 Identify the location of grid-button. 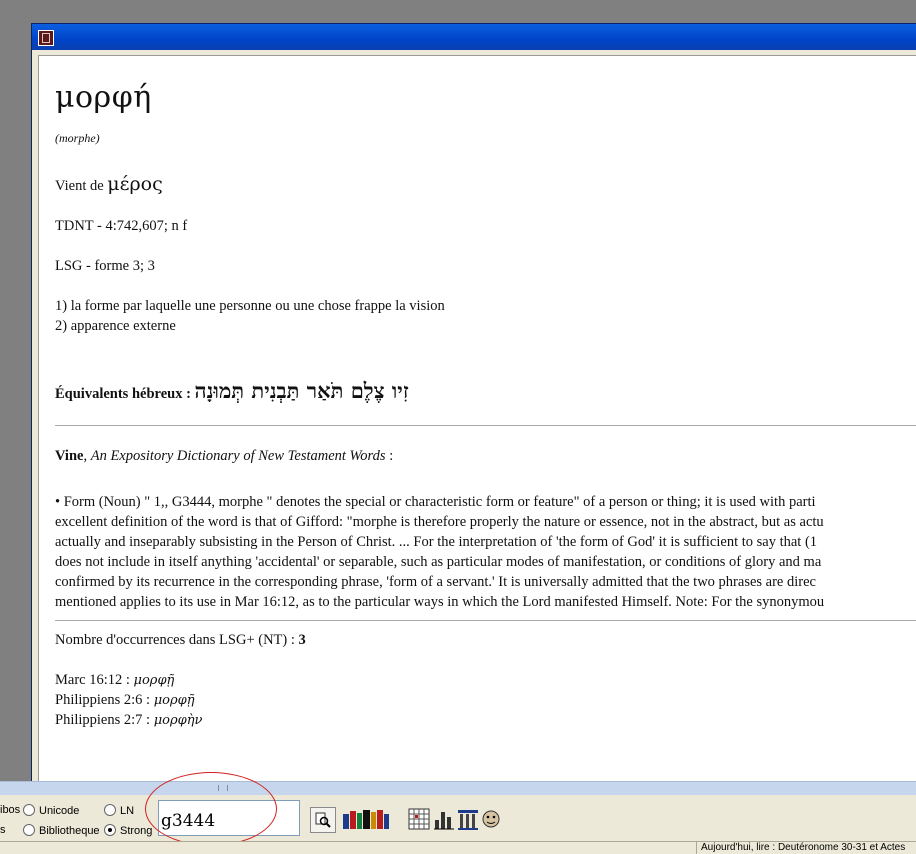
(419, 819).